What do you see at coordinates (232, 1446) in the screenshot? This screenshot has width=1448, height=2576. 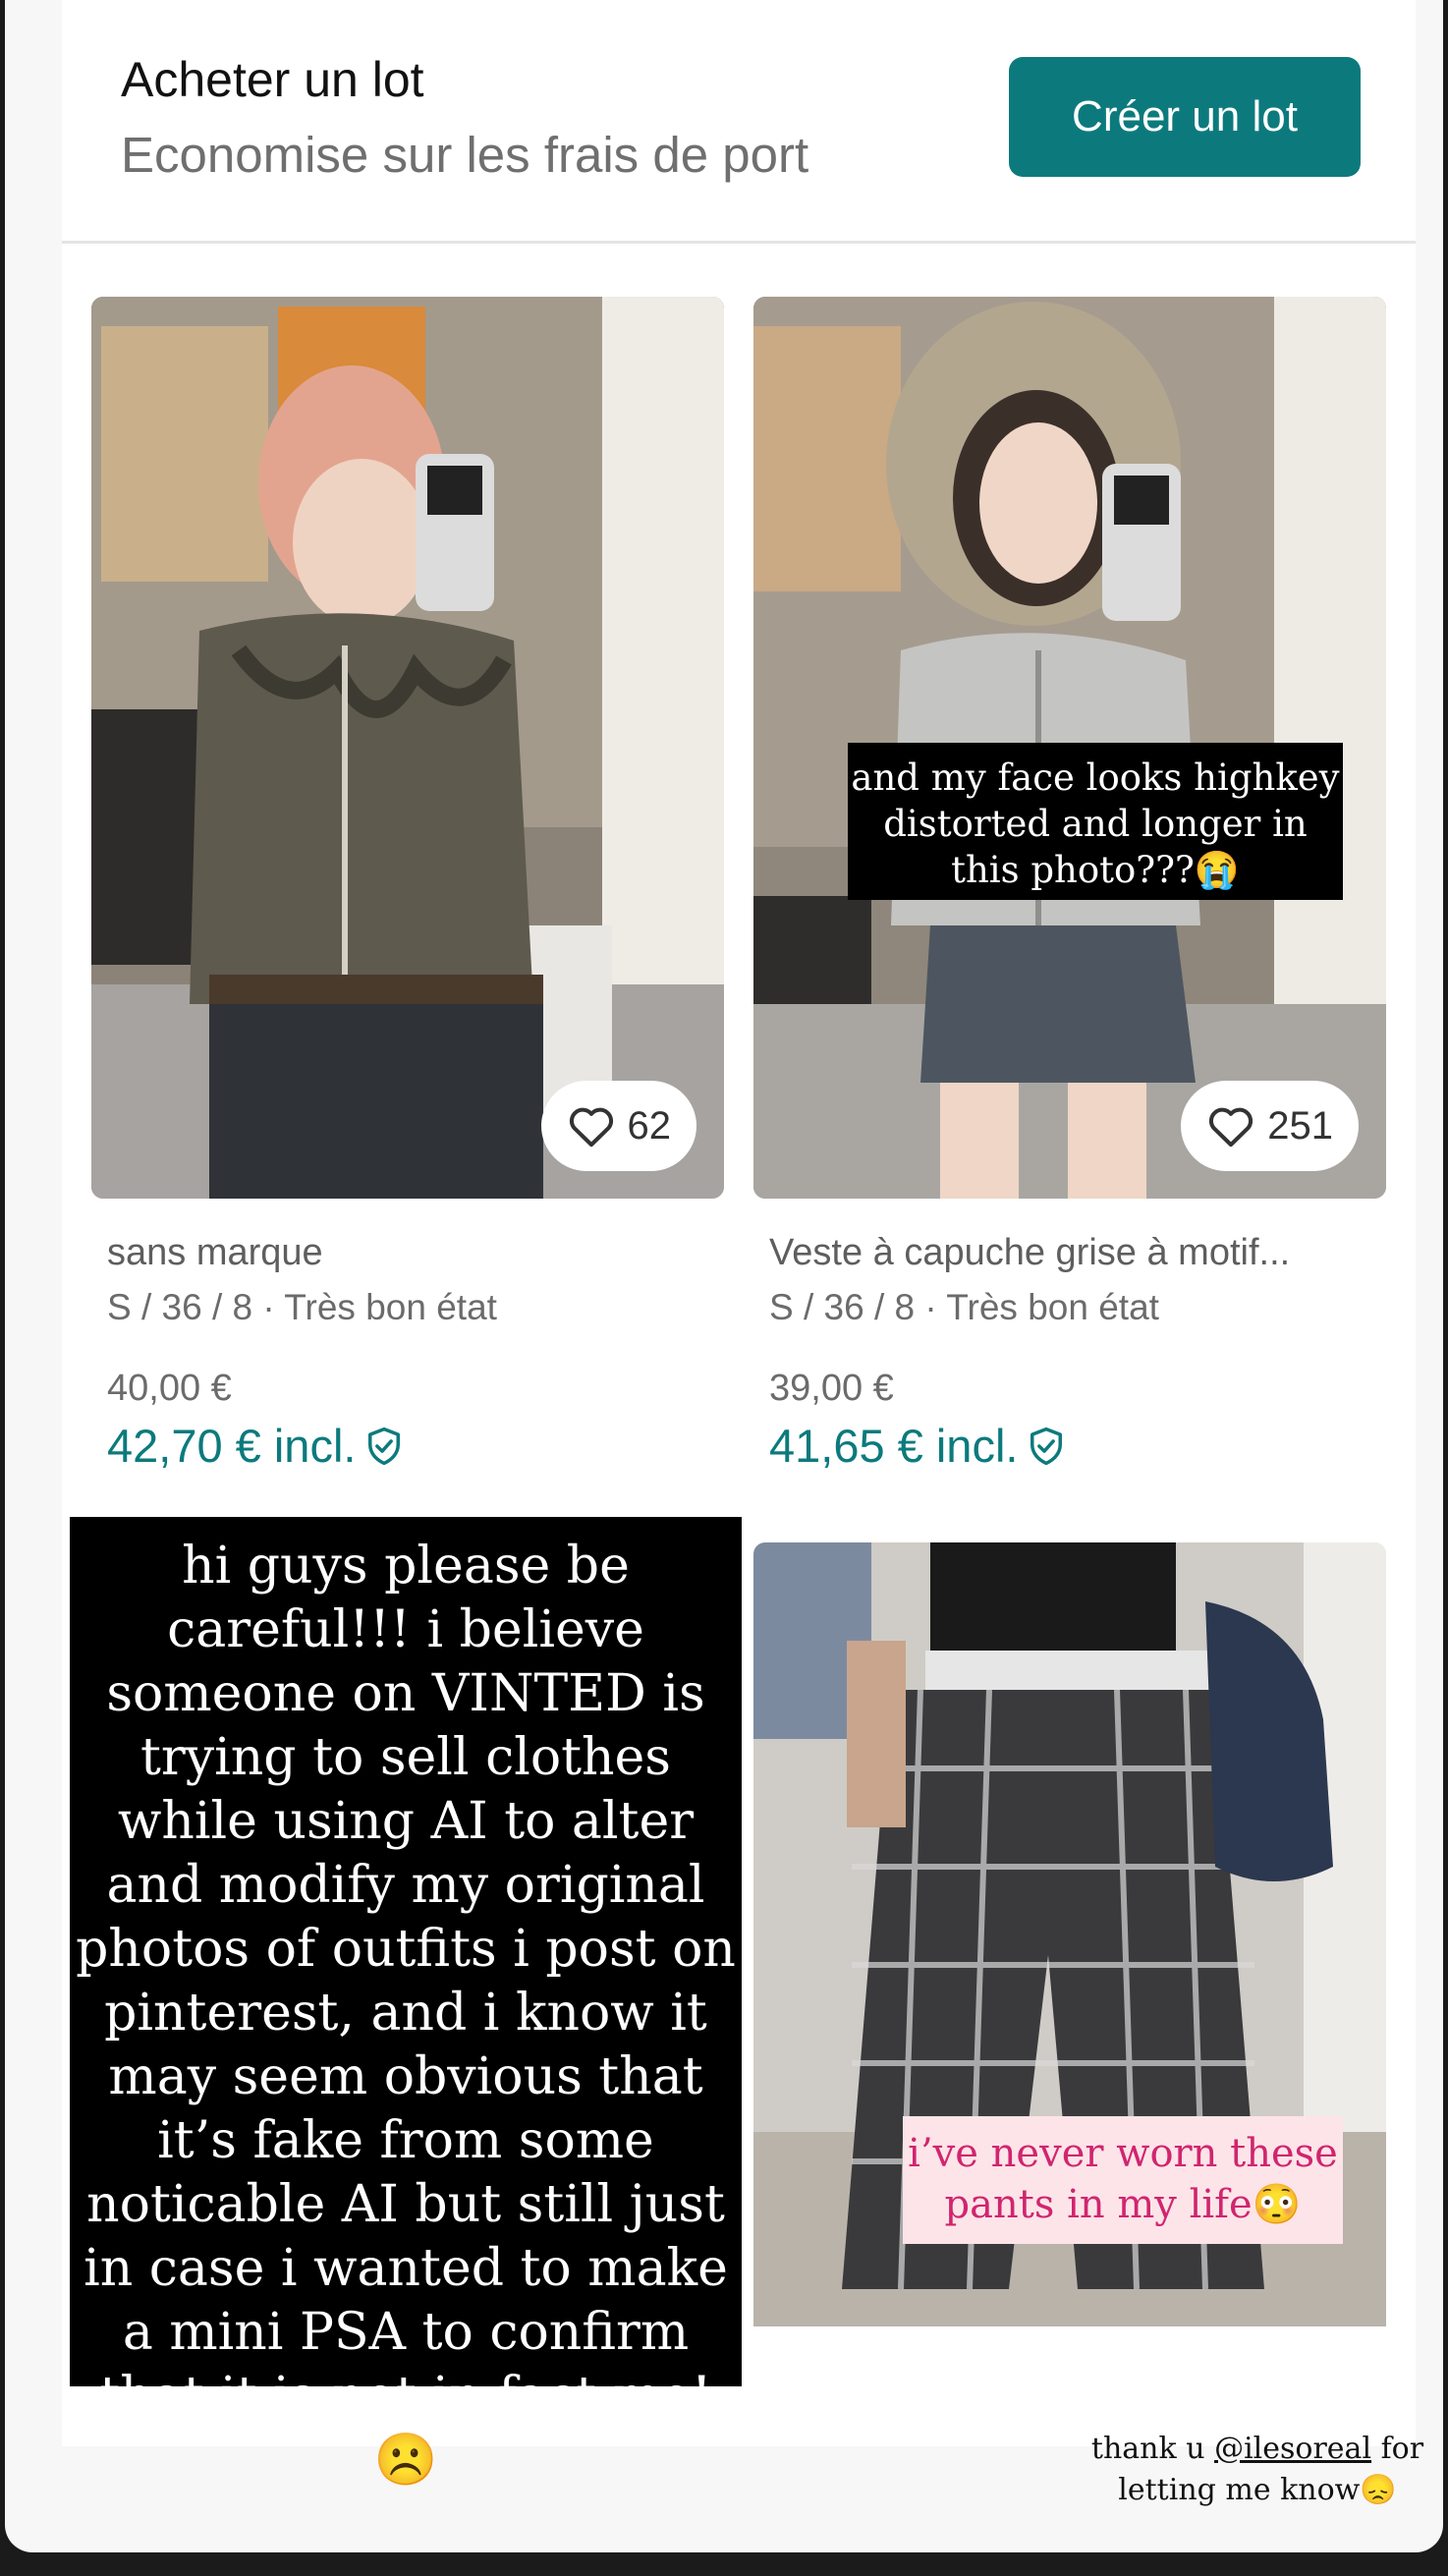 I see `price-incl-label-1: 42,70 € incl.` at bounding box center [232, 1446].